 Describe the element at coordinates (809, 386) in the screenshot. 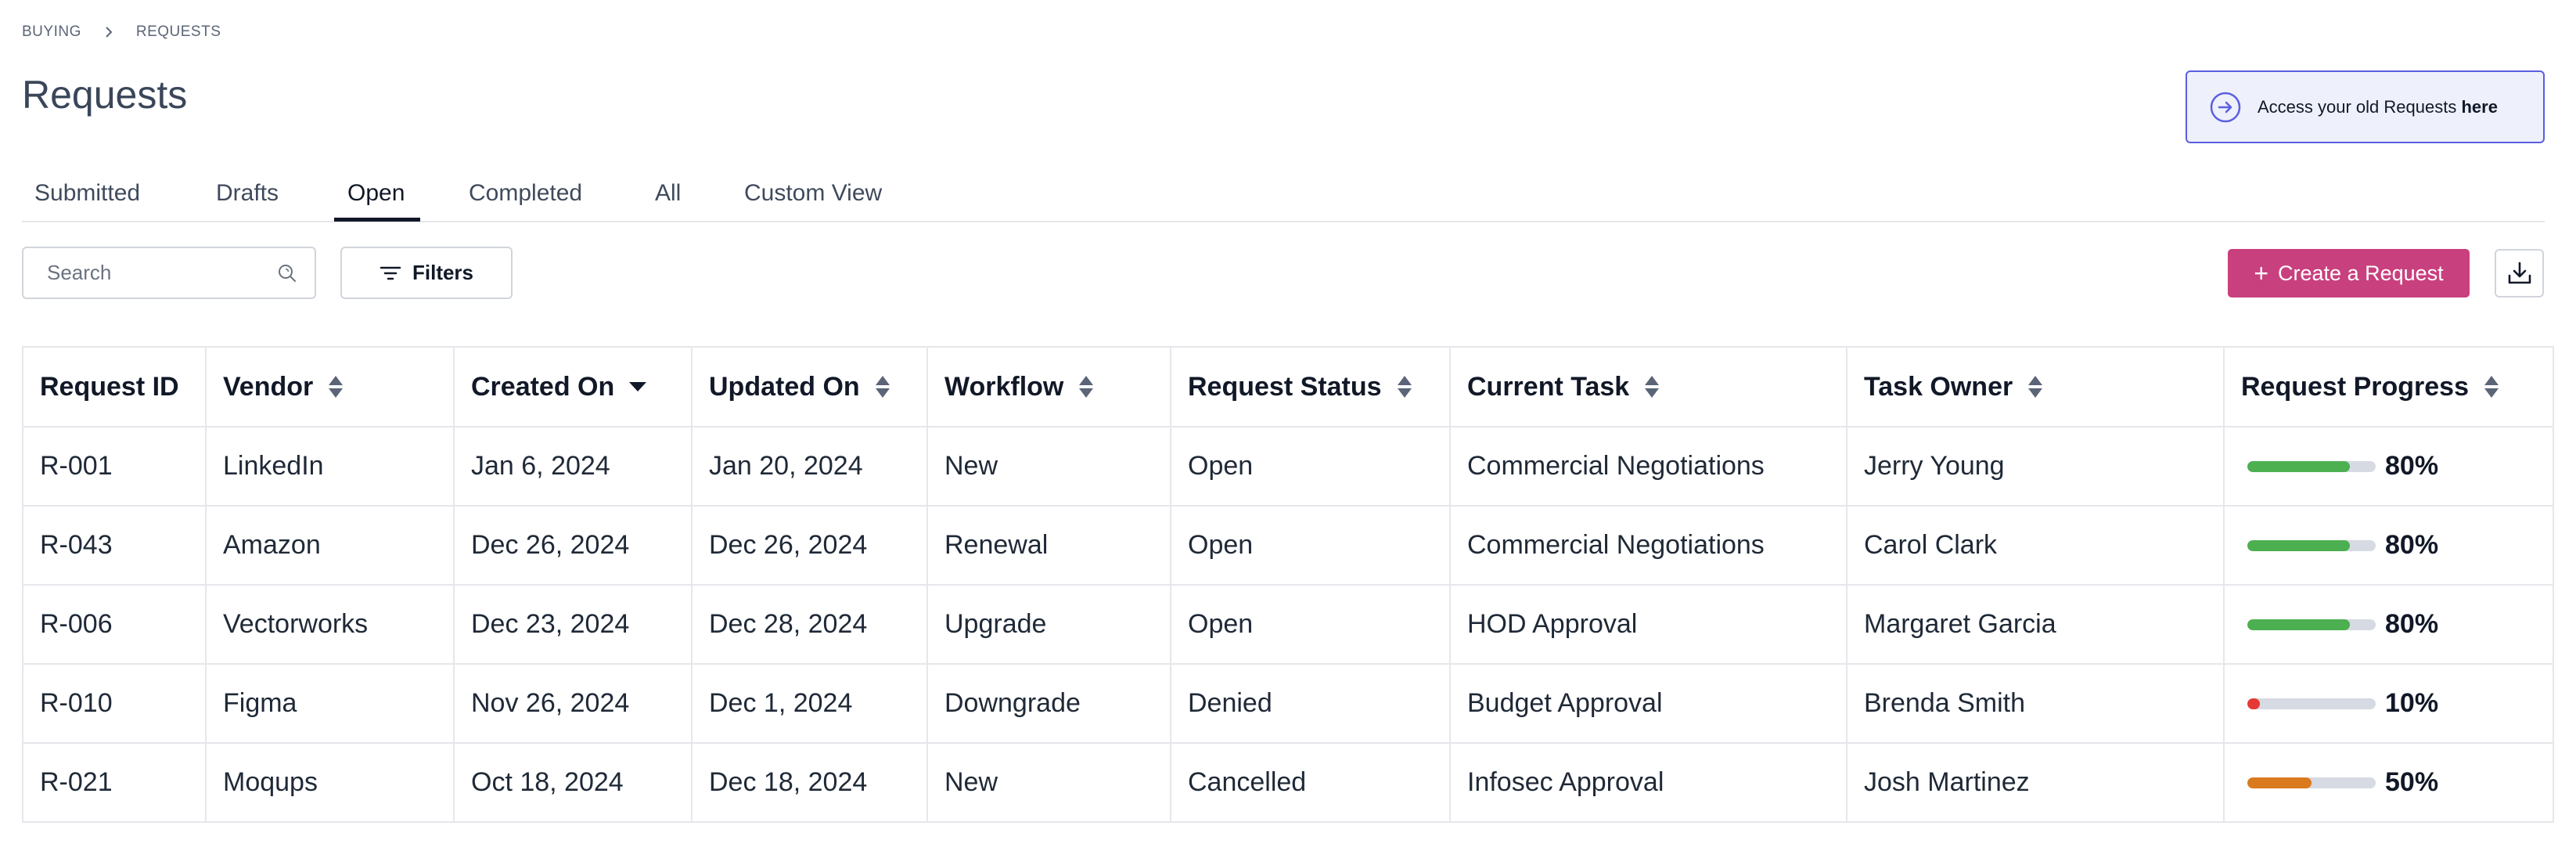

I see `column-header-updated-on: Updated On` at that location.